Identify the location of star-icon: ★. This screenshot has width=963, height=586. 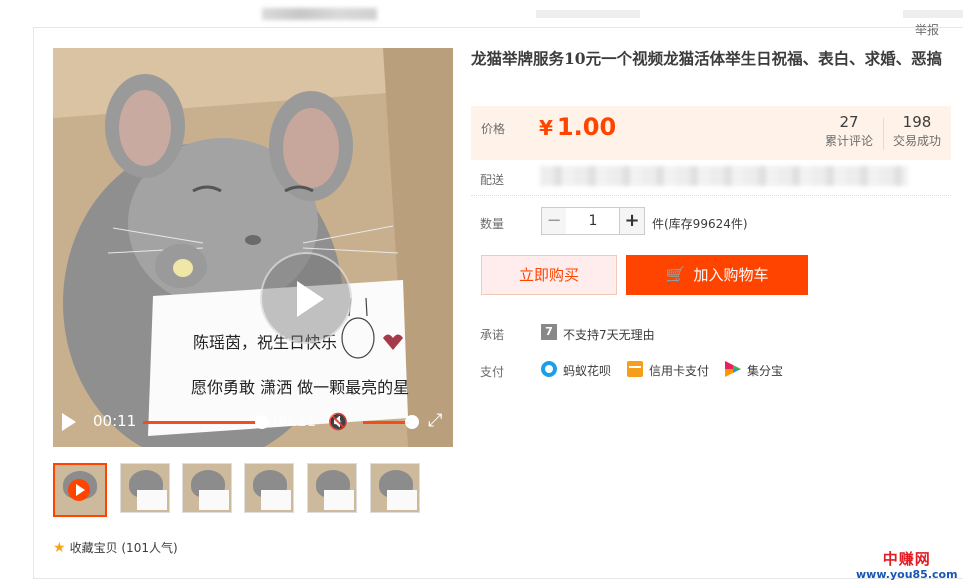
(59, 548).